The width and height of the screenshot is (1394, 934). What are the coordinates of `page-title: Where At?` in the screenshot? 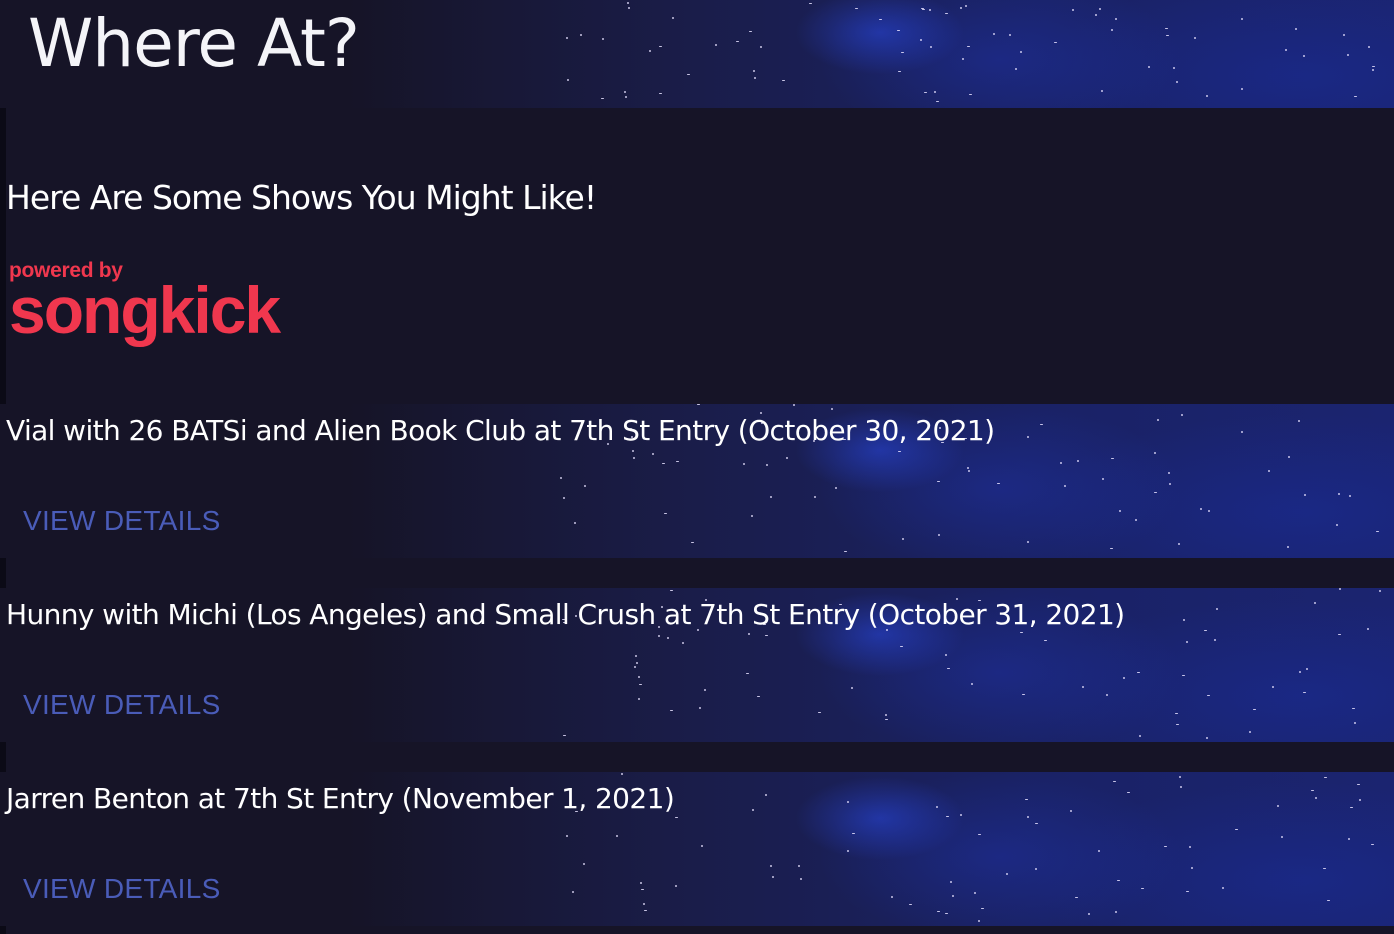 It's located at (194, 43).